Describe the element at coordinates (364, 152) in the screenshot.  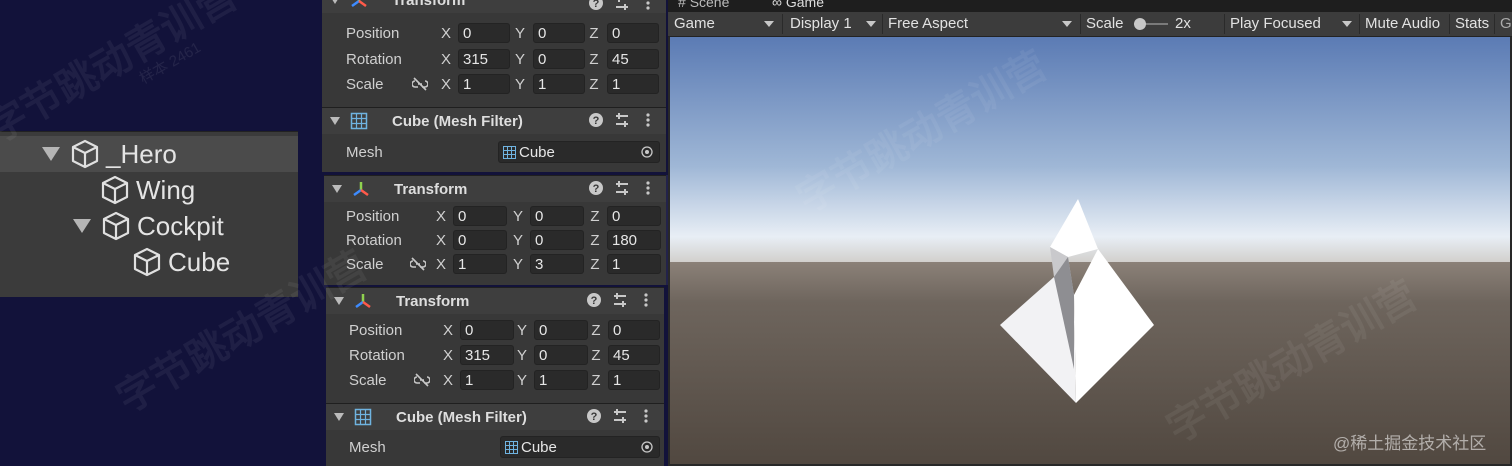
I see `field-label: Mesh` at that location.